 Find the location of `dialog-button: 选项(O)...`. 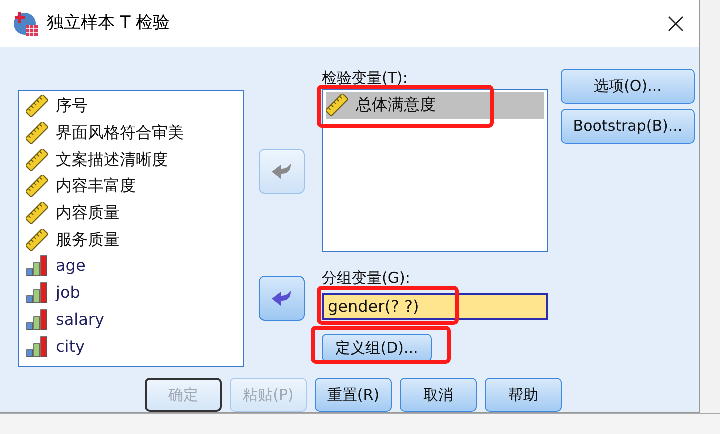

dialog-button: 选项(O)... is located at coordinates (628, 86).